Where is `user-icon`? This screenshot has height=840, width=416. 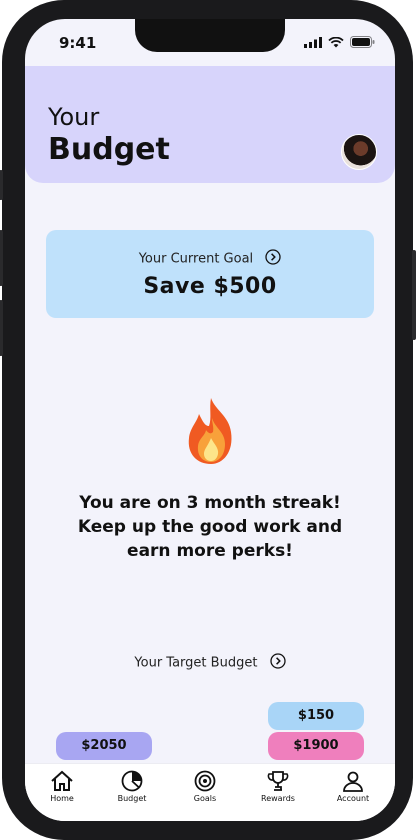
user-icon is located at coordinates (353, 781).